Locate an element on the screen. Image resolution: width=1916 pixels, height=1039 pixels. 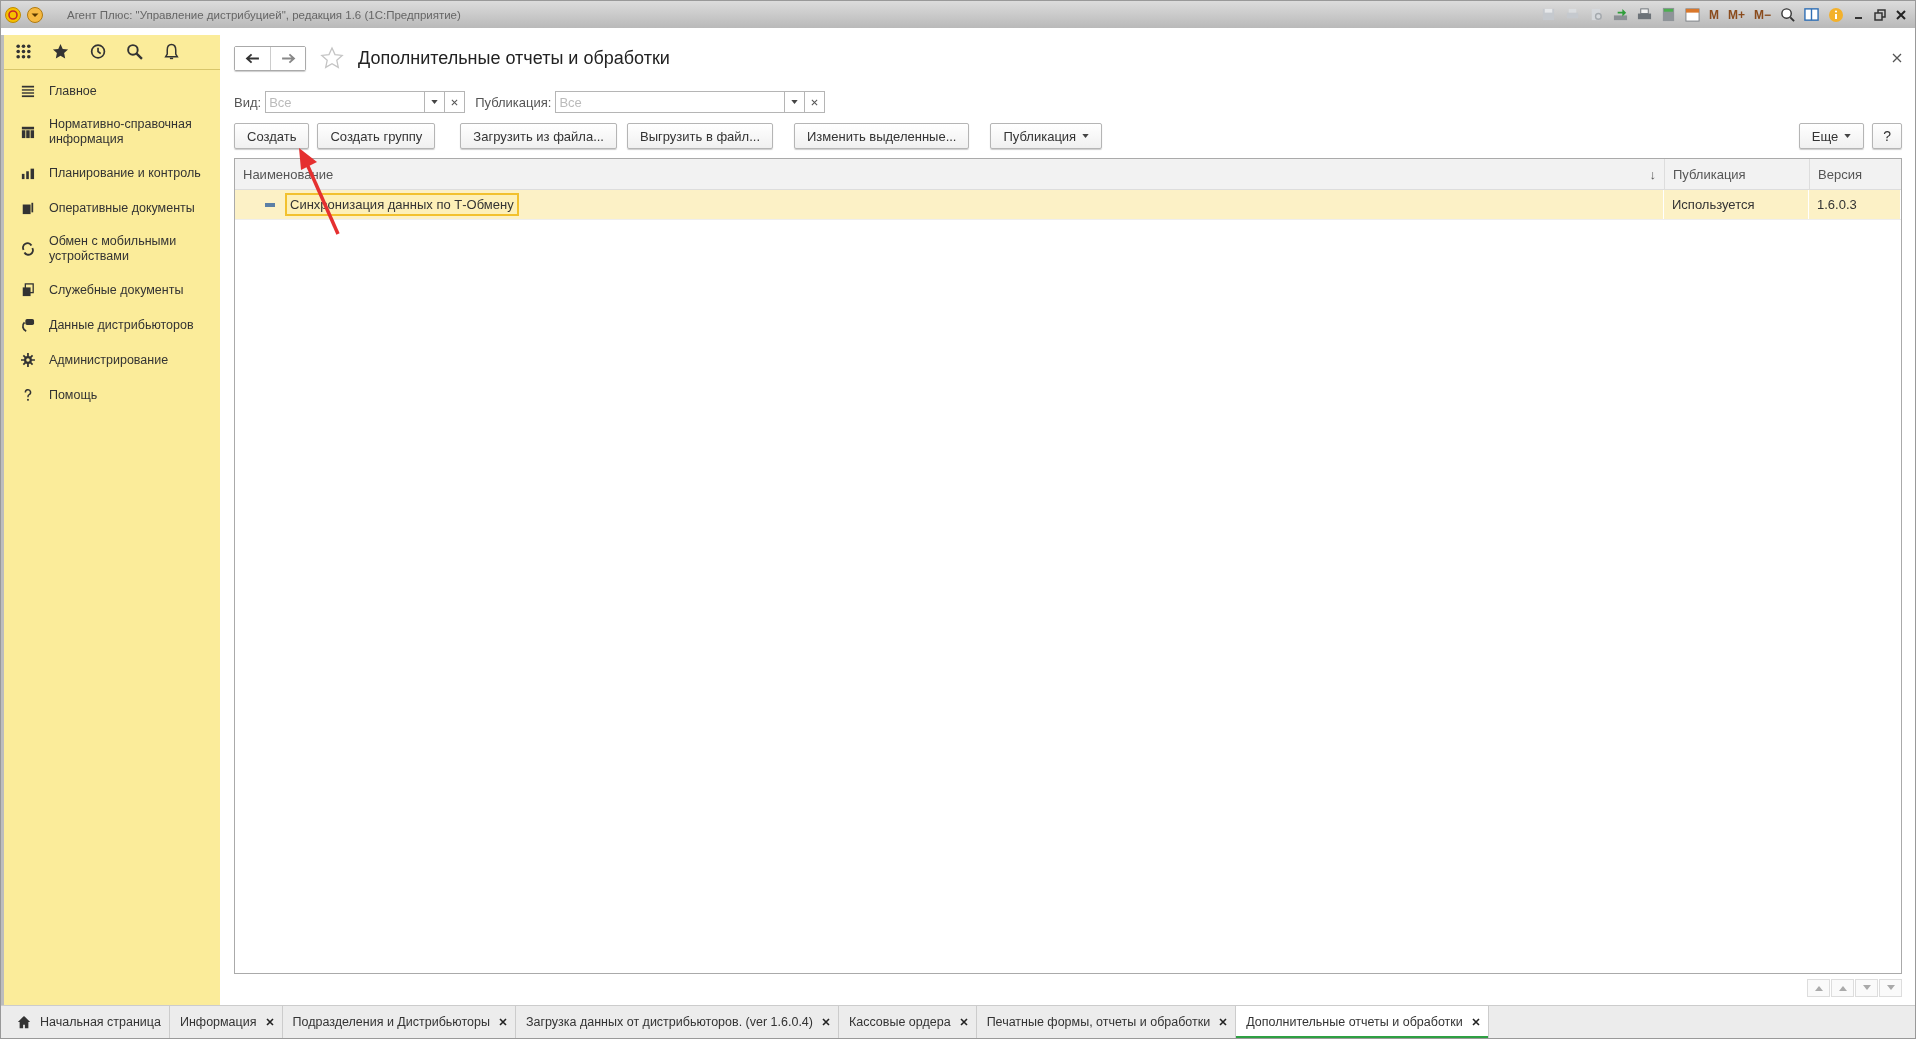
memory-button: M+ is located at coordinates (1736, 14).